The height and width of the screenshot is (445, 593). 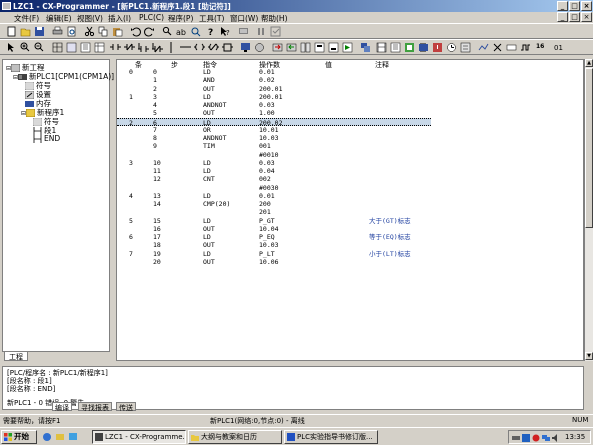 What do you see at coordinates (103, 31) in the screenshot?
I see `copy-icon` at bounding box center [103, 31].